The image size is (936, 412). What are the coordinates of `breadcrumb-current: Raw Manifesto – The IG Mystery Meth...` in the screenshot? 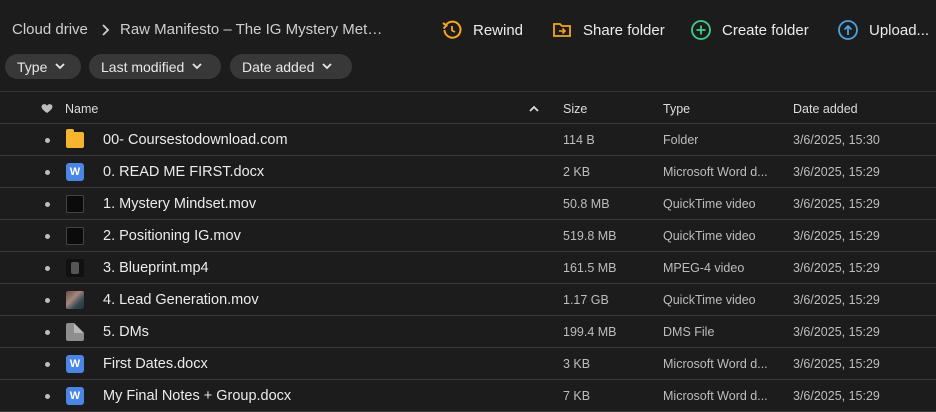 It's located at (253, 29).